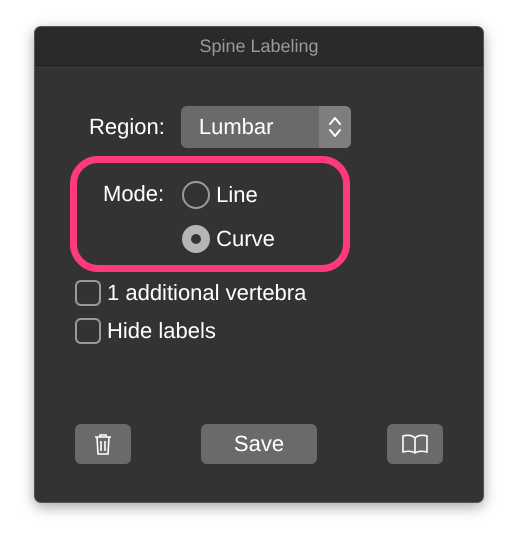  Describe the element at coordinates (206, 293) in the screenshot. I see `checkbox-label: 1 additional vertebra` at that location.